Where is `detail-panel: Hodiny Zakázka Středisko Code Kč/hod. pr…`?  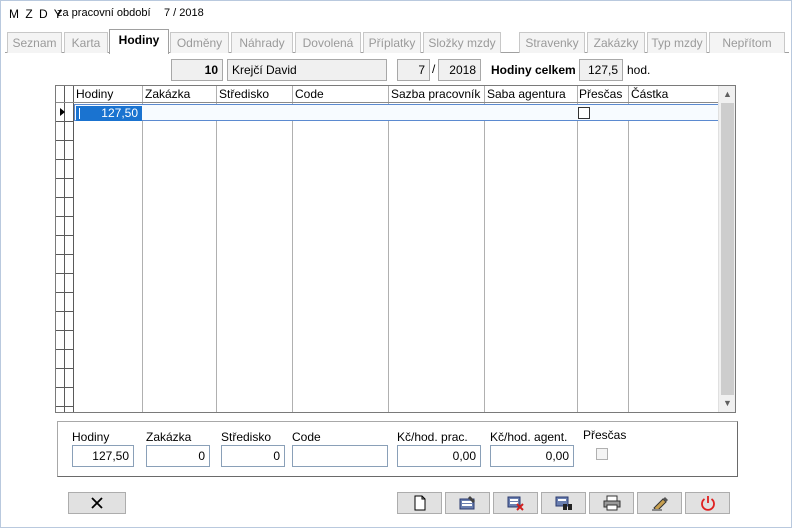
detail-panel: Hodiny Zakázka Středisko Code Kč/hod. pr… is located at coordinates (397, 449).